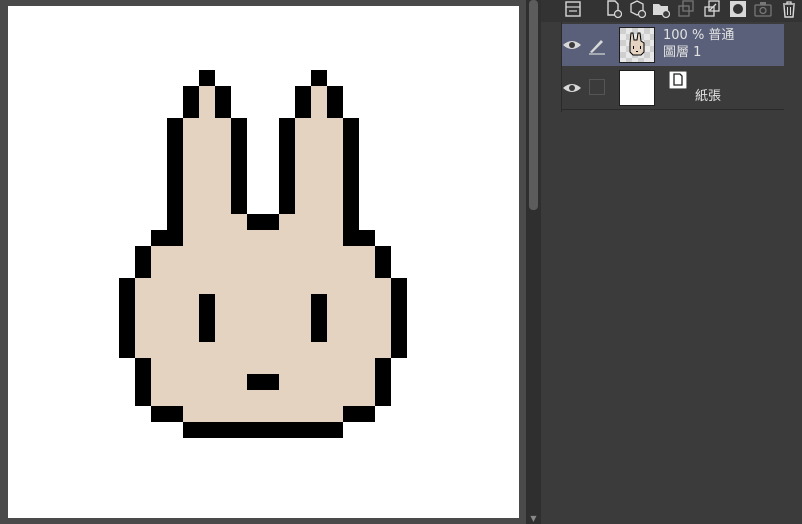 The image size is (802, 524). What do you see at coordinates (661, 9) in the screenshot?
I see `new-folder-icon` at bounding box center [661, 9].